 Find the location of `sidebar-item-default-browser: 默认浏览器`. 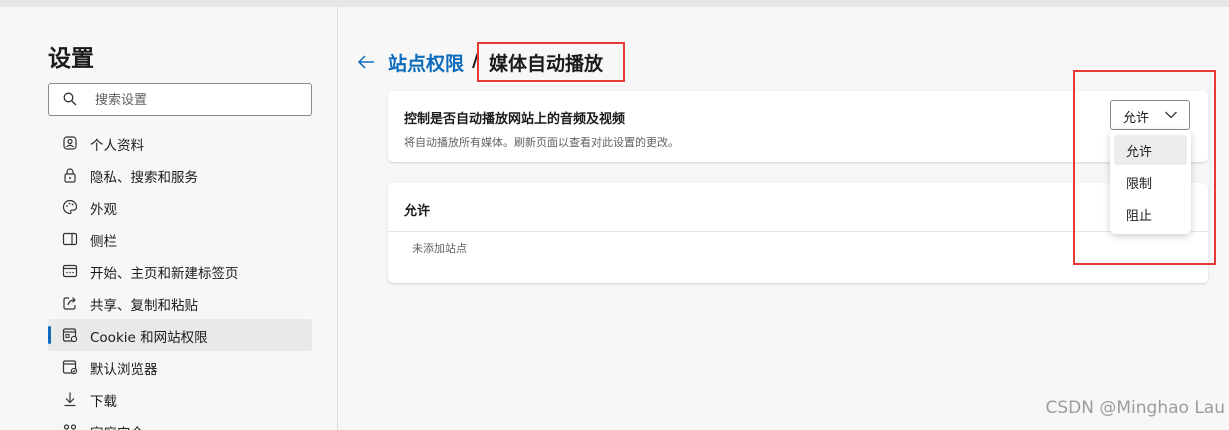

sidebar-item-default-browser: 默认浏览器 is located at coordinates (180, 367).